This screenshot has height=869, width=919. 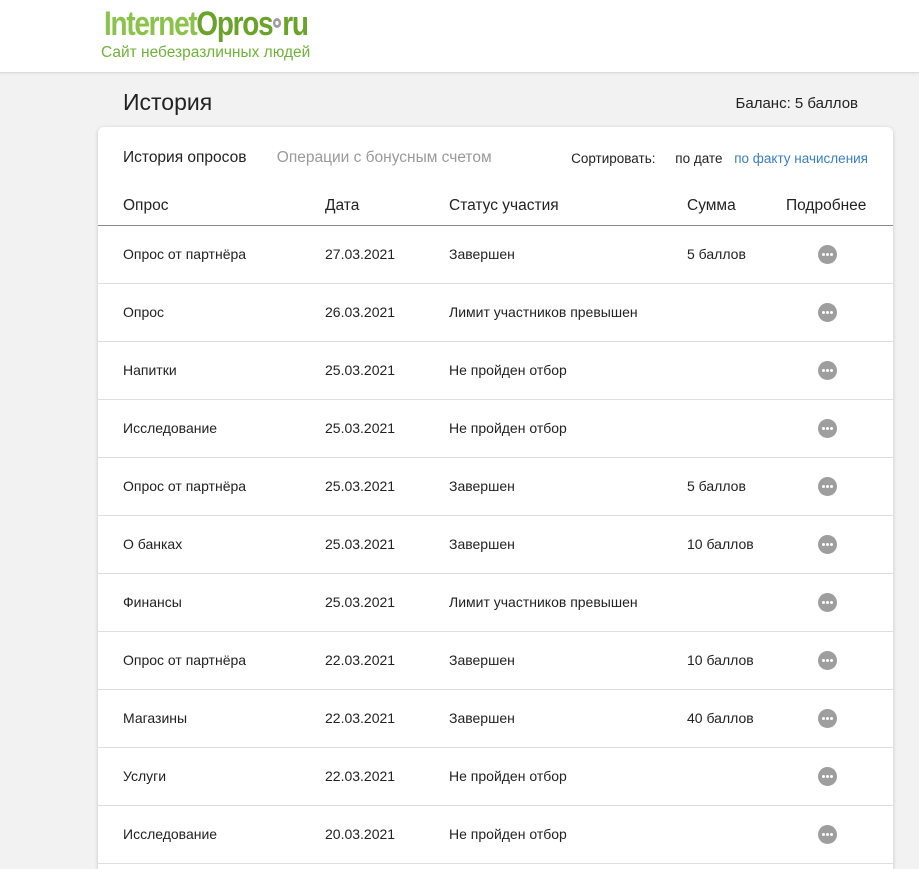 I want to click on sort-label: Сортировать:, so click(x=613, y=158).